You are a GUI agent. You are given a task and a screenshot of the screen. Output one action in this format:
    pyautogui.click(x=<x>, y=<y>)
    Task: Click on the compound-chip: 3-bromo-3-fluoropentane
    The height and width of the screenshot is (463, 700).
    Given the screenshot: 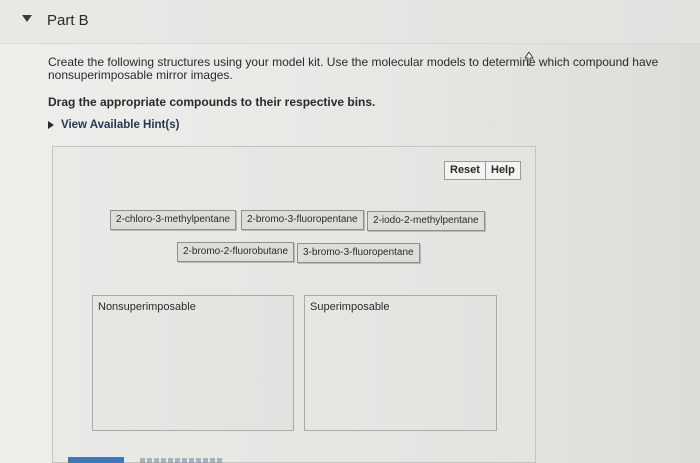 What is the action you would take?
    pyautogui.click(x=358, y=253)
    